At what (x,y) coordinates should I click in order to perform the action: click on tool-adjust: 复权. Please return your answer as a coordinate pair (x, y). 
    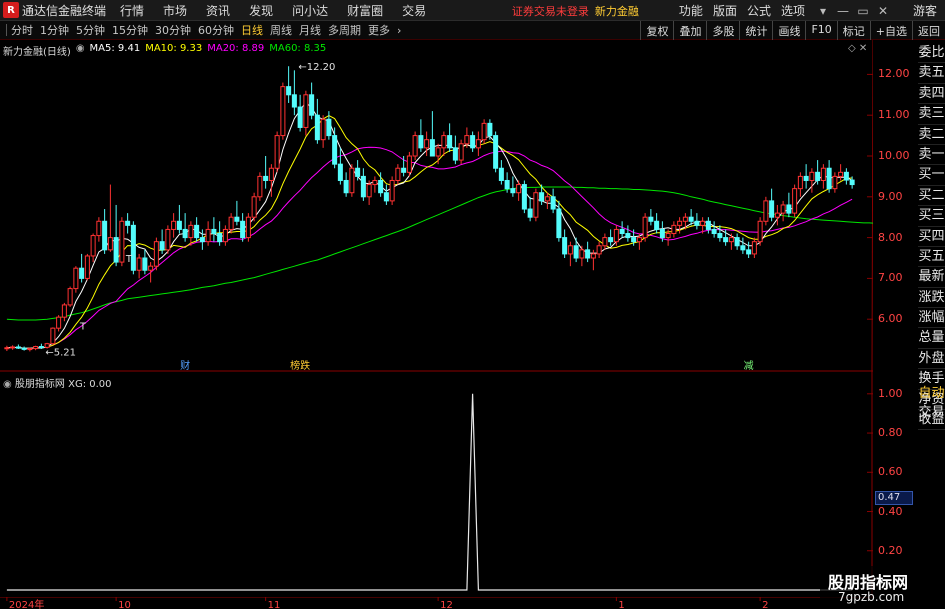
    Looking at the image, I should click on (656, 30).